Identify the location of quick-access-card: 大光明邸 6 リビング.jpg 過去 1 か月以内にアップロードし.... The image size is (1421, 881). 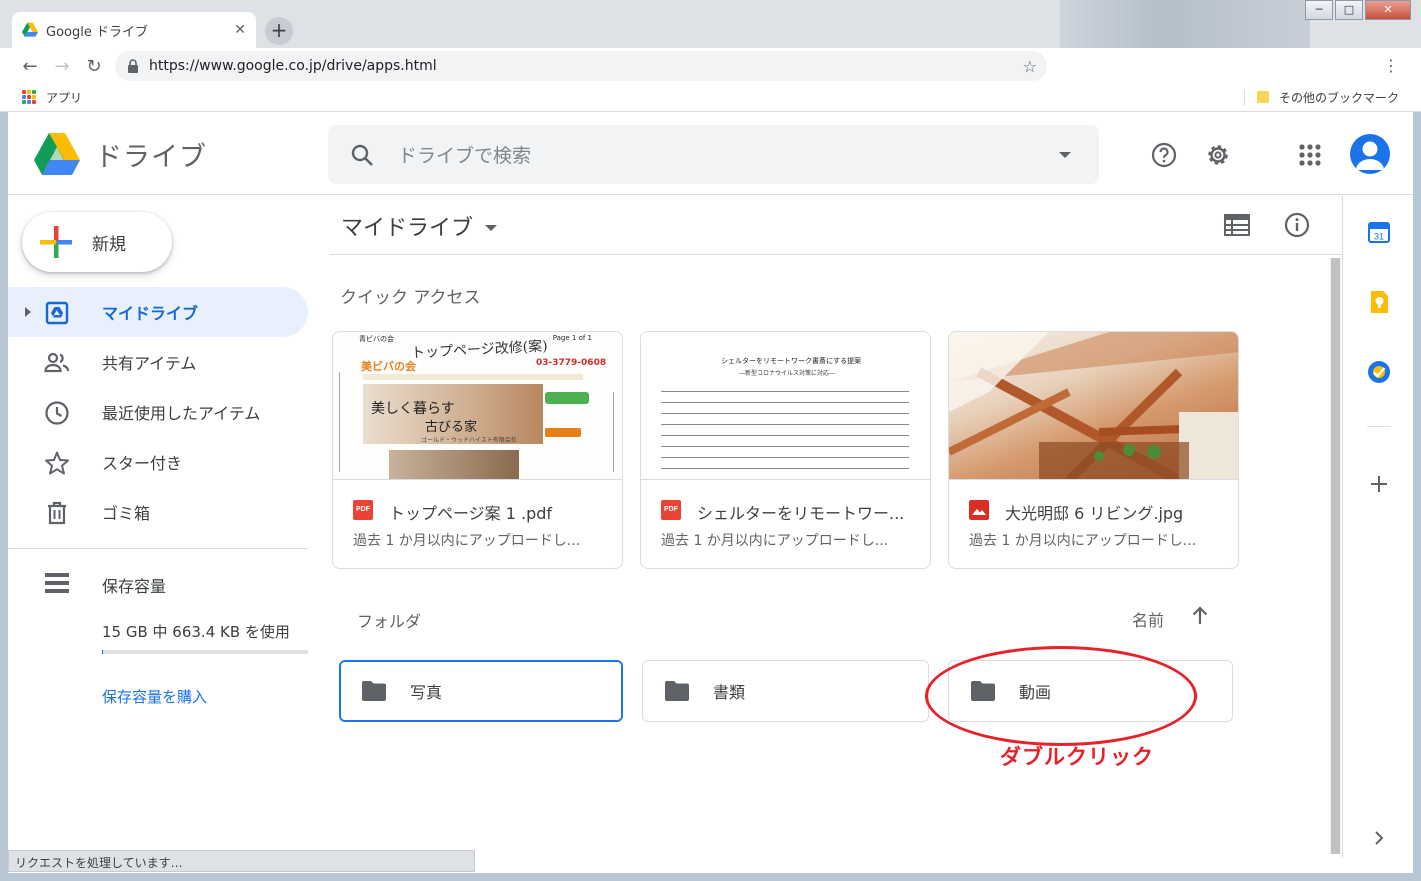
(1093, 450).